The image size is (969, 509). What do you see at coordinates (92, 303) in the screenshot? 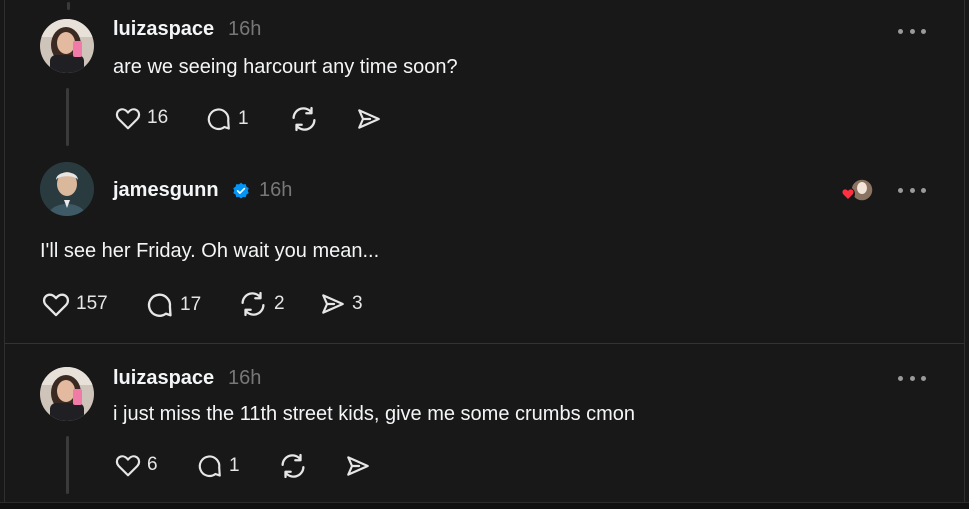
I see `like-count: 157` at bounding box center [92, 303].